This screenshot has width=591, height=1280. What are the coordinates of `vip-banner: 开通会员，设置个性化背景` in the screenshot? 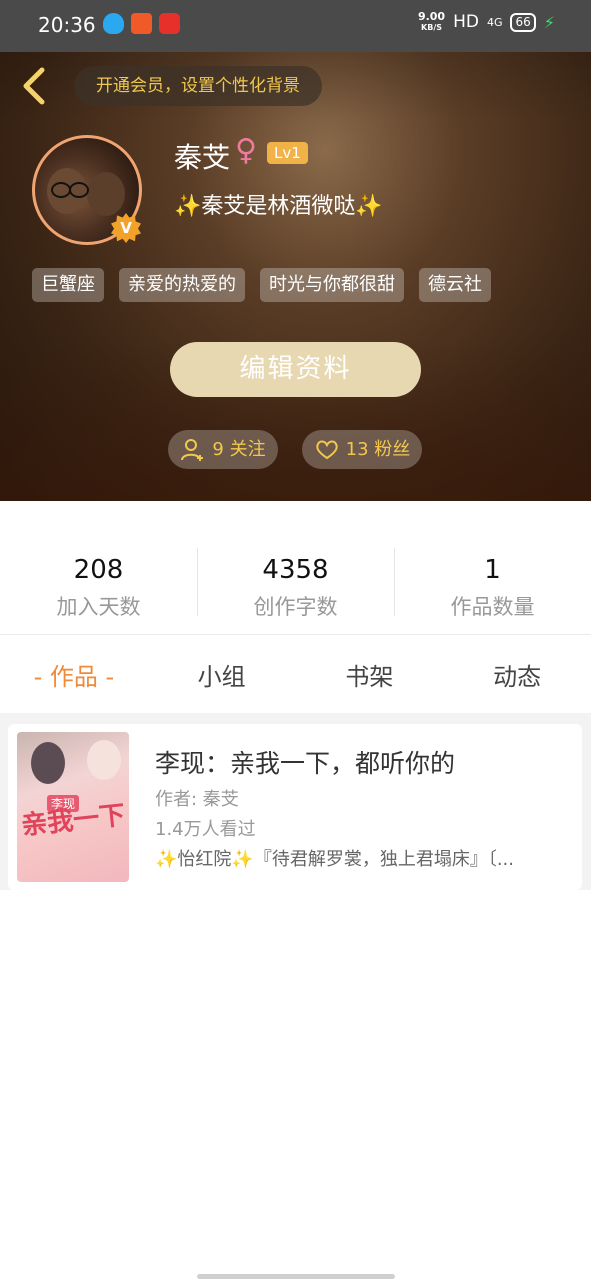 It's located at (198, 86).